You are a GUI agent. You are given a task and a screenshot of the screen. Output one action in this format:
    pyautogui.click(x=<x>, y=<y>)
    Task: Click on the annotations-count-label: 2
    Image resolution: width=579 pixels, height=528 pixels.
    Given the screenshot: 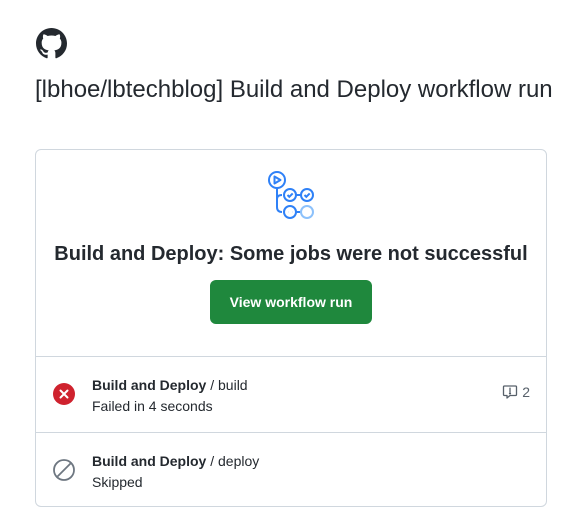 What is the action you would take?
    pyautogui.click(x=526, y=392)
    